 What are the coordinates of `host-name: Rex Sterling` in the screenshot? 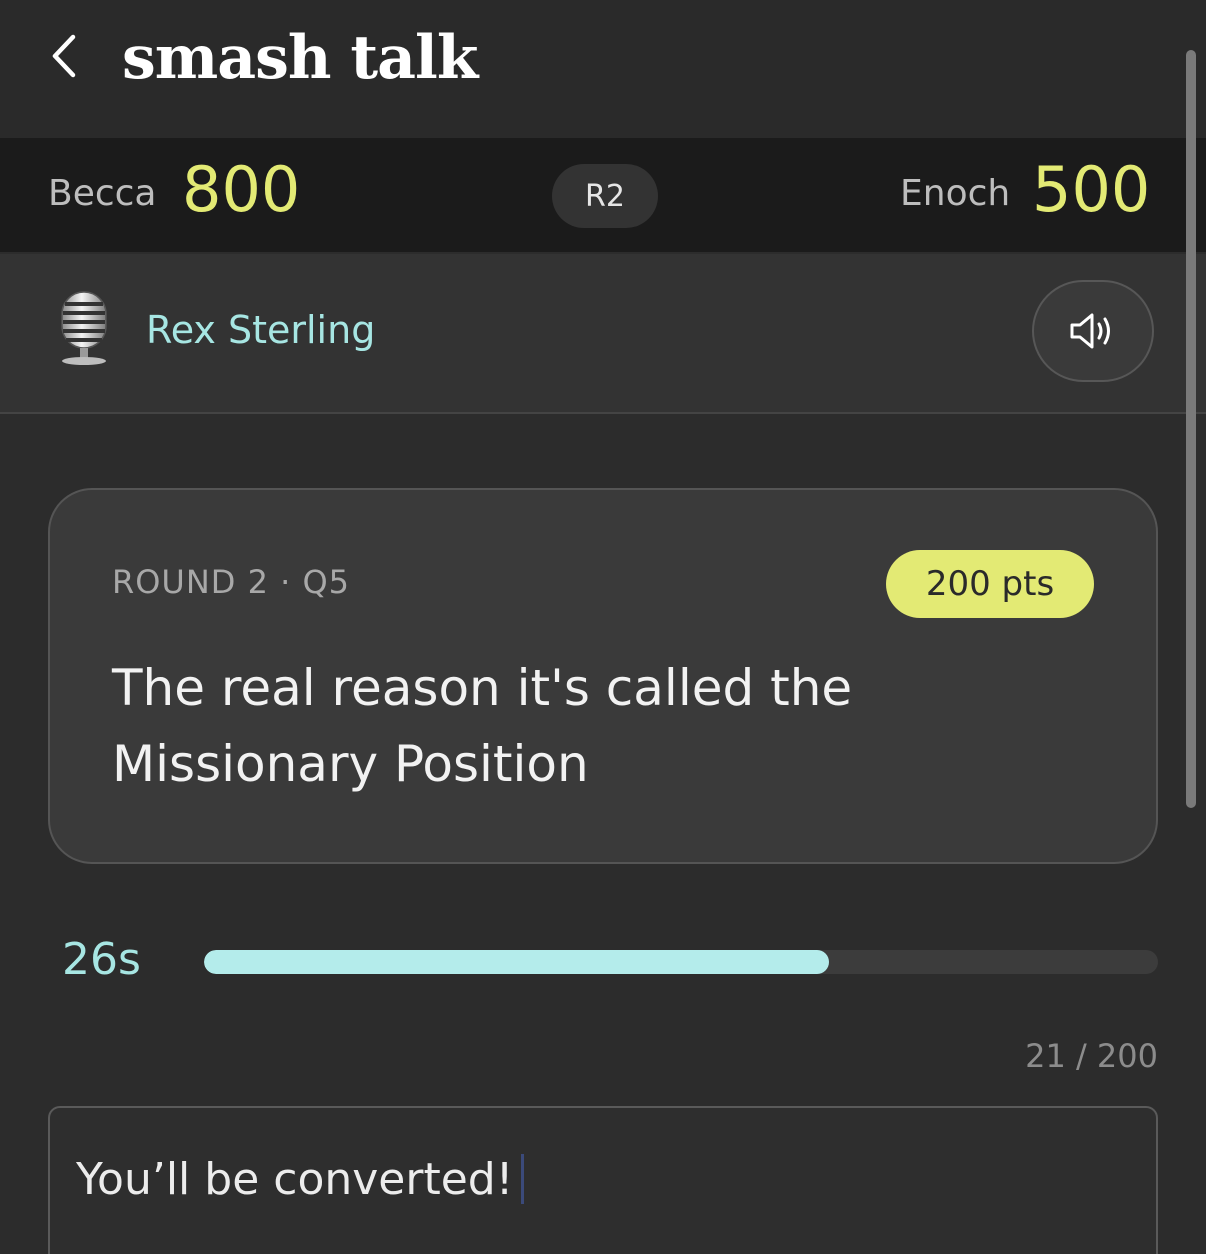 It's located at (261, 330).